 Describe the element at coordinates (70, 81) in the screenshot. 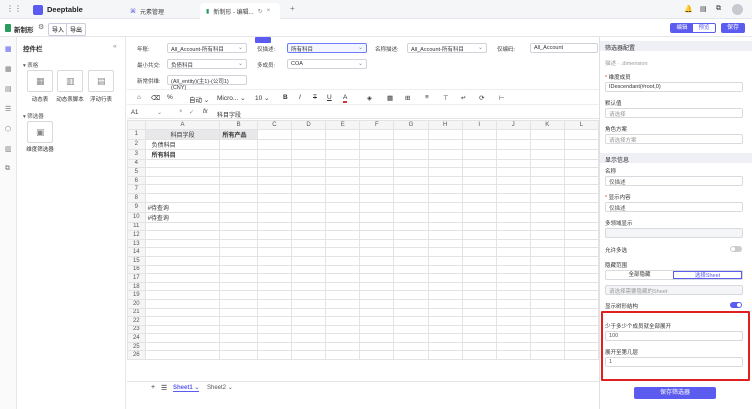

I see `dynamic-table-script-control: ▥` at that location.